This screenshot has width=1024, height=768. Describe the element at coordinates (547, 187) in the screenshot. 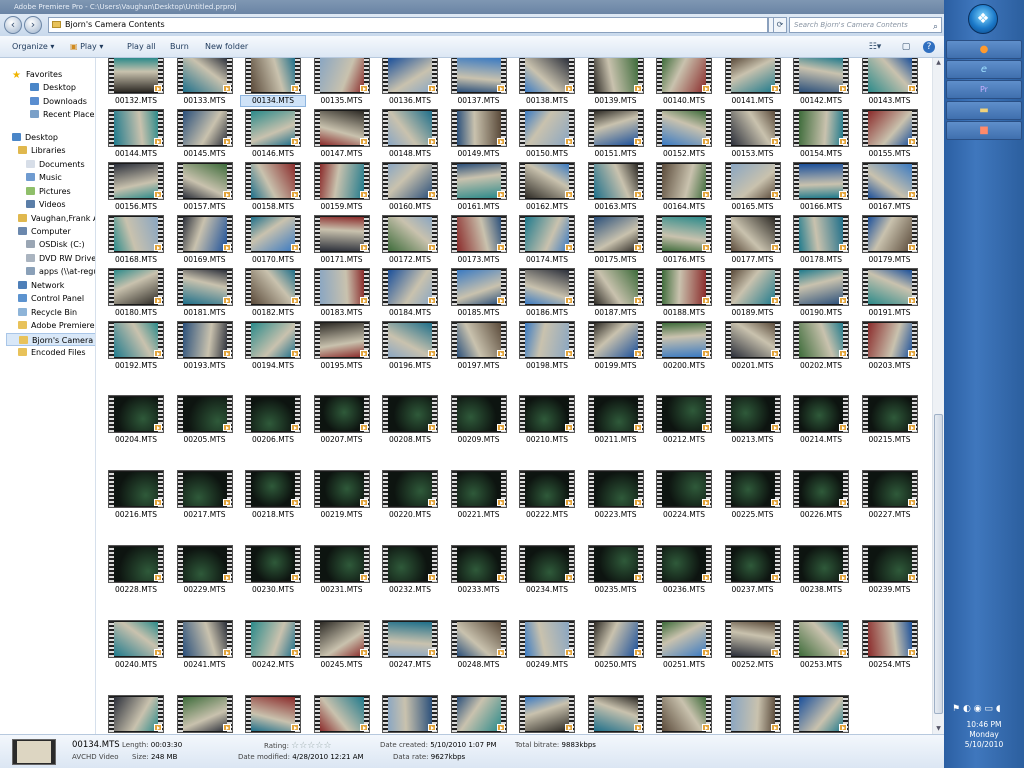

I see `file-tile: 00162.MTS` at that location.